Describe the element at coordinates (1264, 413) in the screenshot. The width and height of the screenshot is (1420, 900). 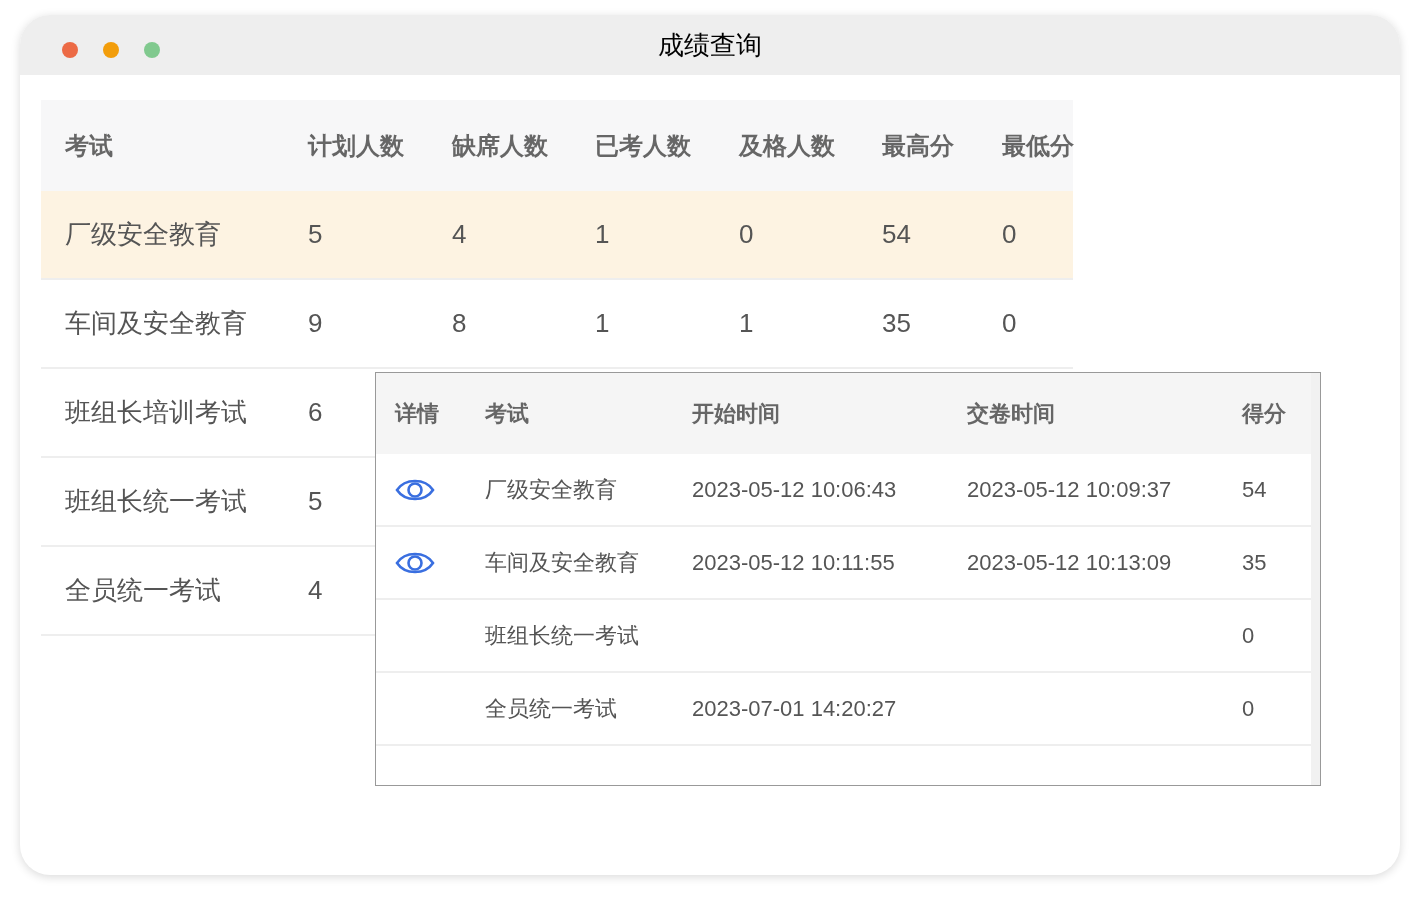
I see `column-header: 得分` at that location.